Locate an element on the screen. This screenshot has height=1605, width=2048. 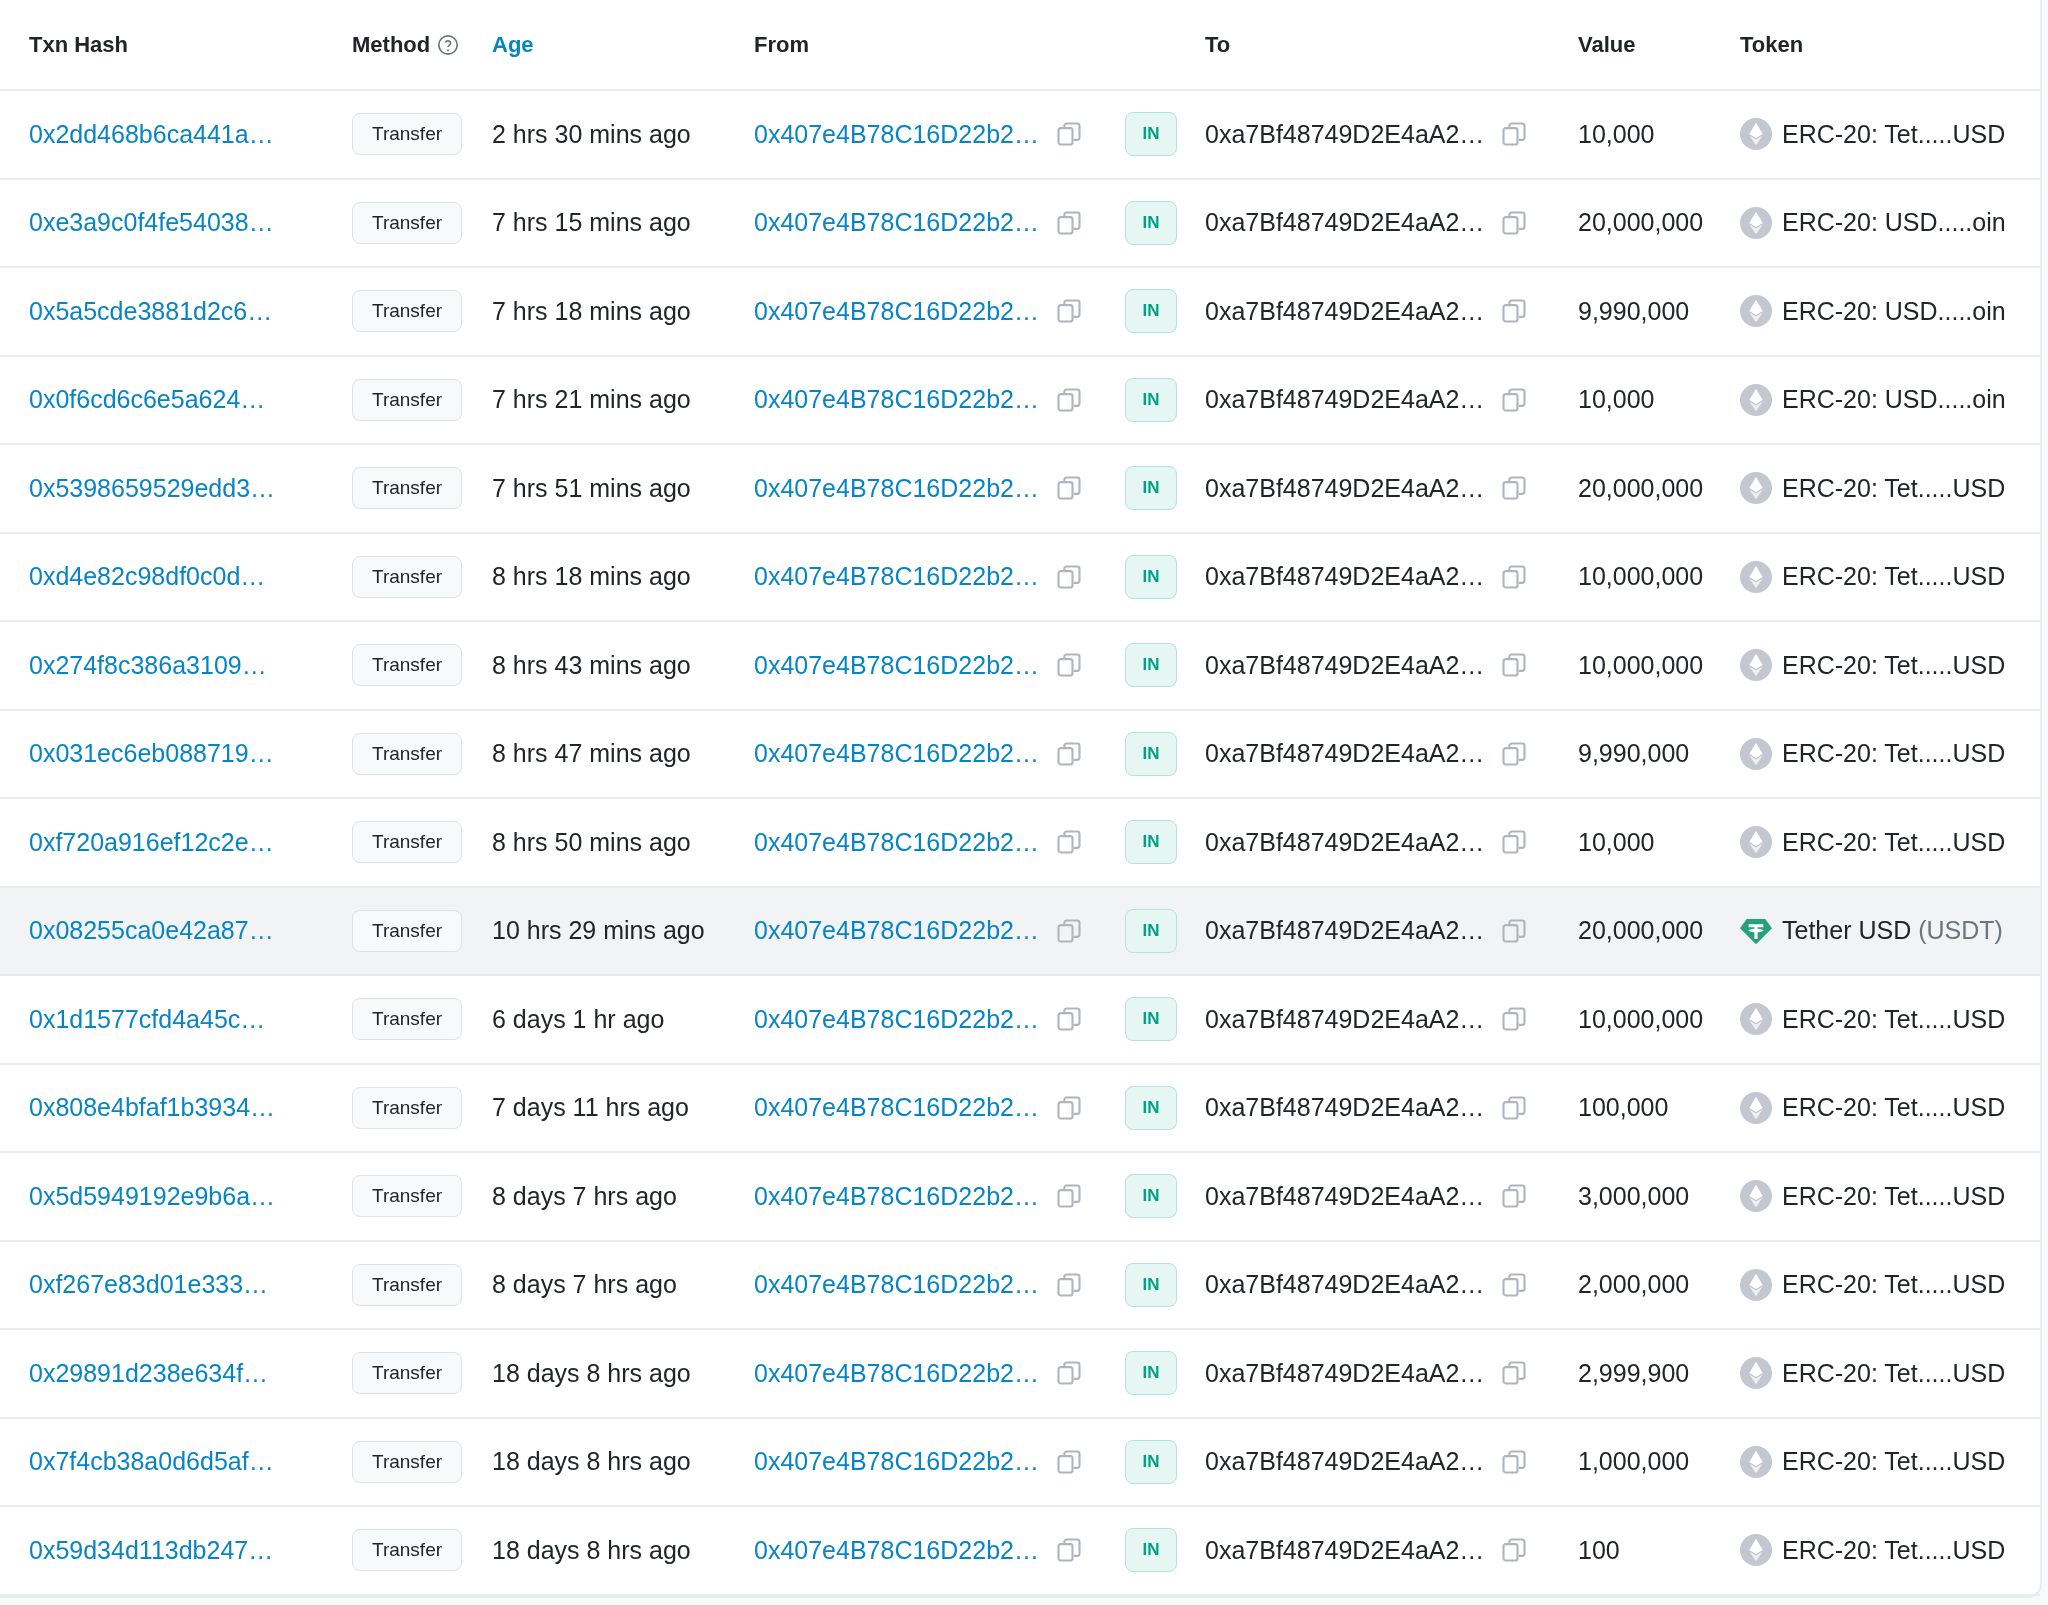
table-row: 0xd4e82c98df0c0d… Transfer 8 hrs 18 mins ago 0x407e4B78C16D22b2… IN 0xa7Bf48749D2E4aA2… 10,000,000 ERC-20: Tet.....USD is located at coordinates (1020, 577).